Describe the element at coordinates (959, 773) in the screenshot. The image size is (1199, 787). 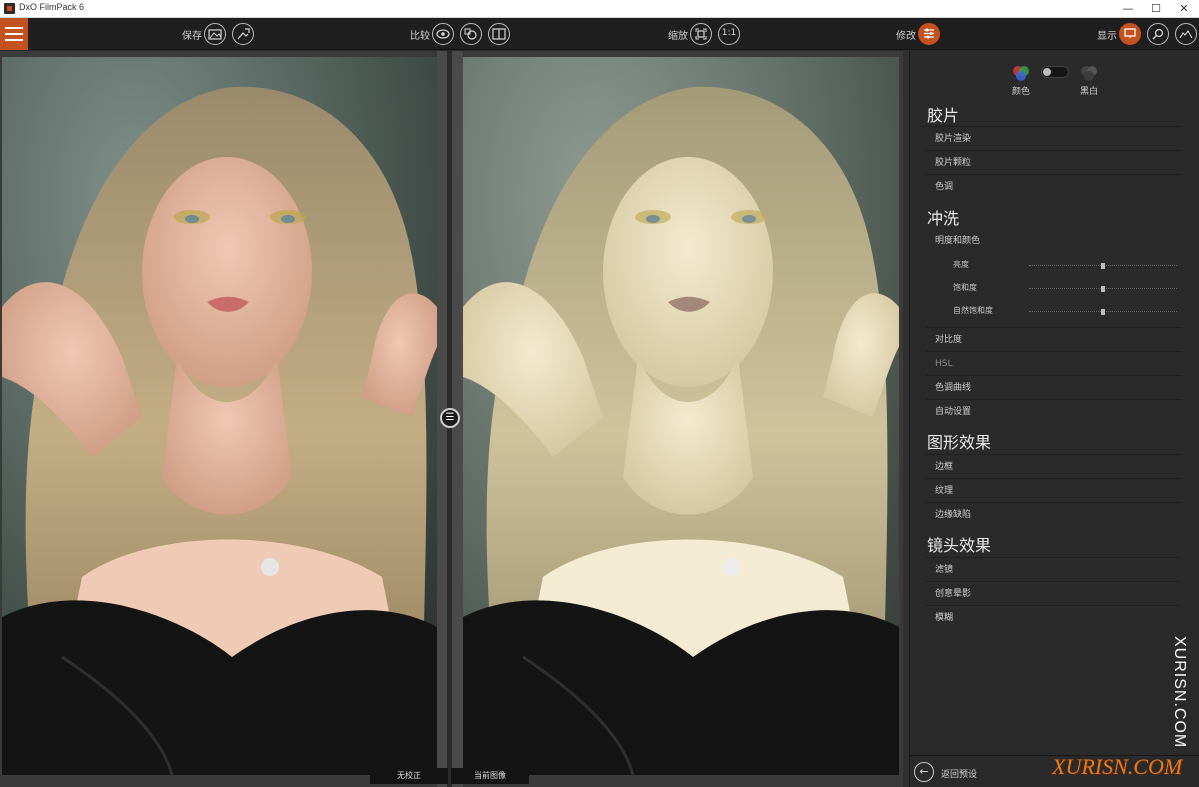
I see `back-to-presets: 返回预设` at that location.